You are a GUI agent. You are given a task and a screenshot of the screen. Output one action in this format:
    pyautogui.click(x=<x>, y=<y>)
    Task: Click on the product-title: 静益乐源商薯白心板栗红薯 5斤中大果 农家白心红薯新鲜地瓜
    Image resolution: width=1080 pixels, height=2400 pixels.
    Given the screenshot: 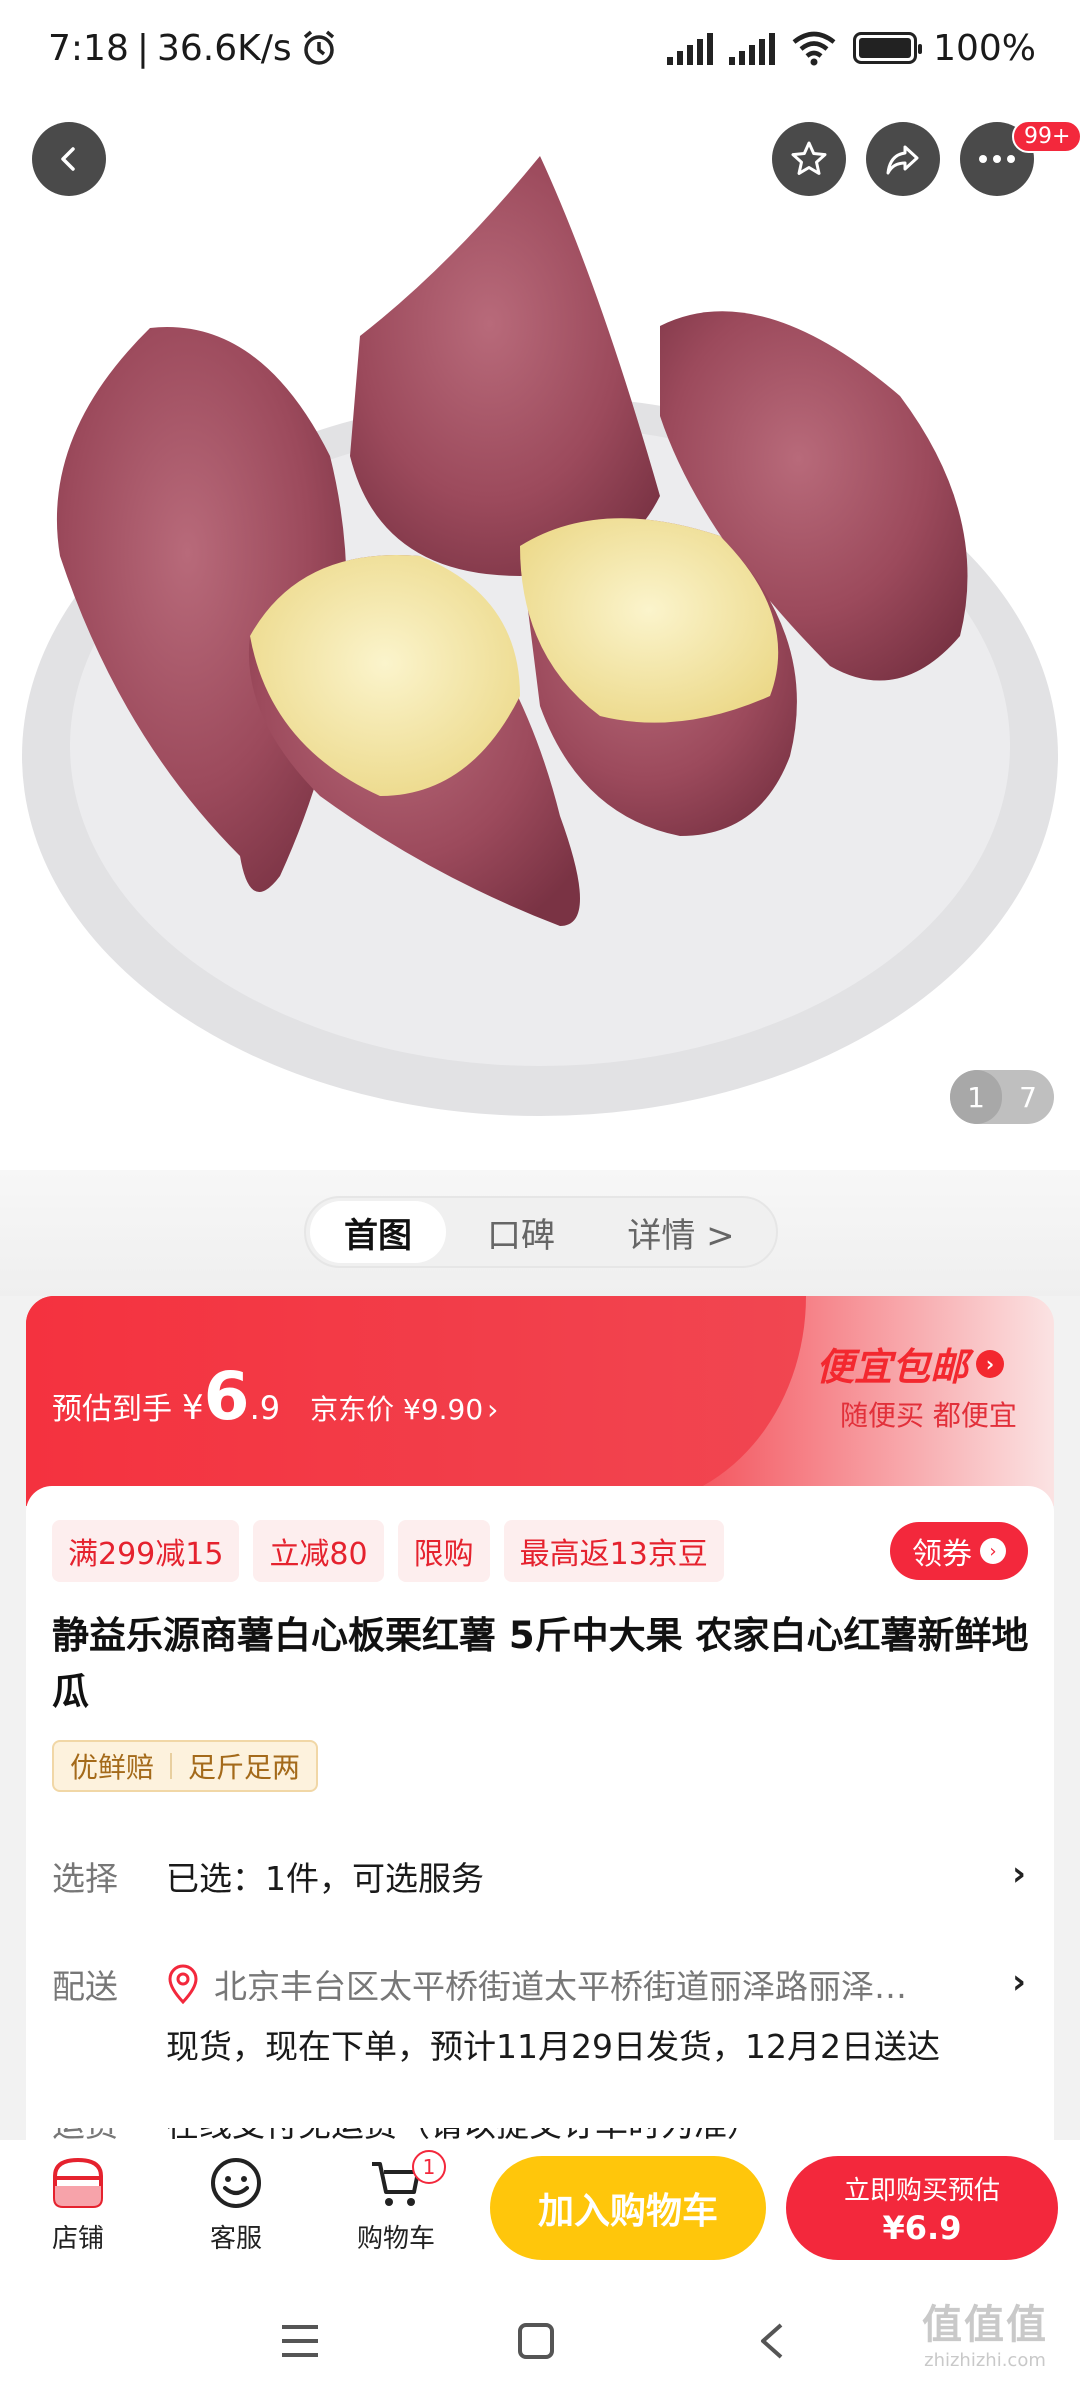 What is the action you would take?
    pyautogui.click(x=540, y=1663)
    